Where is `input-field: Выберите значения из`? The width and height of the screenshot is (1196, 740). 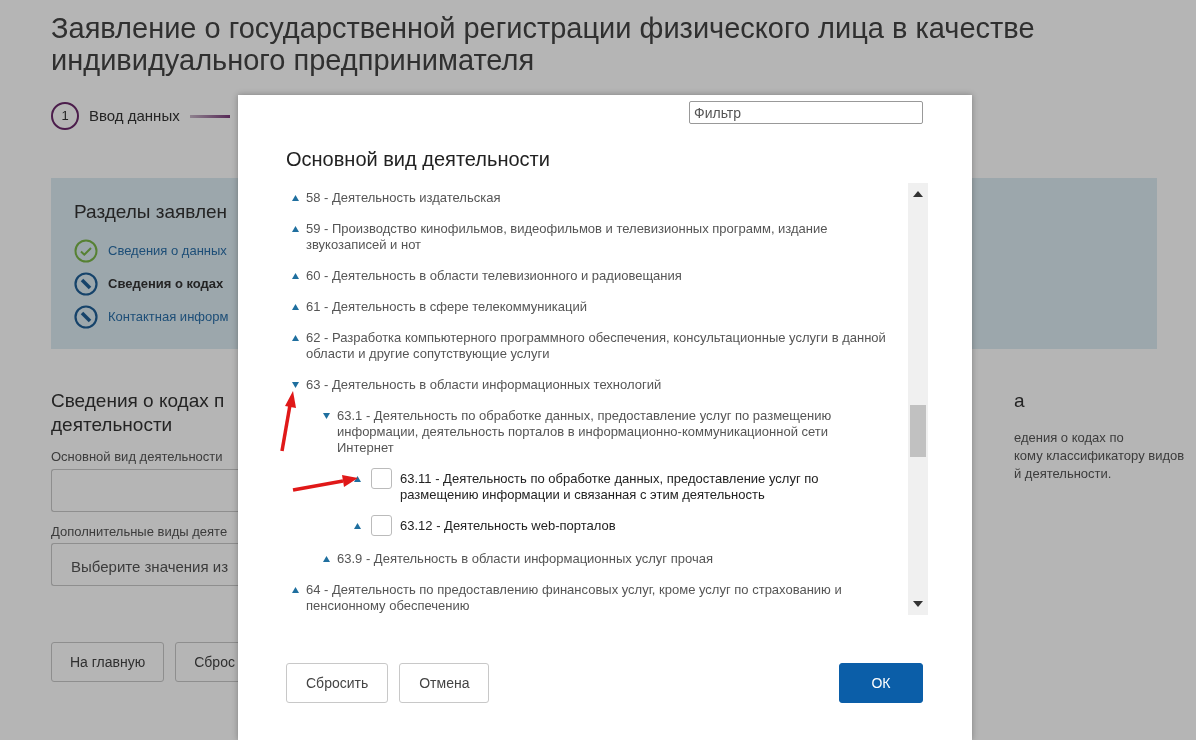 input-field: Выберите значения из is located at coordinates (144, 564).